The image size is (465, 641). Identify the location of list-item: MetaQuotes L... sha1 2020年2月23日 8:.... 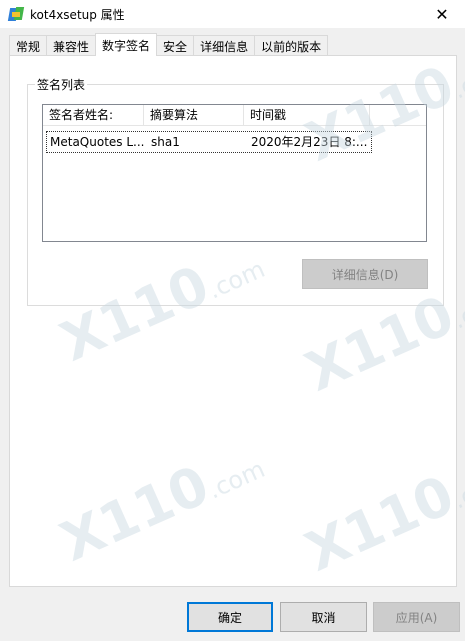
(209, 142).